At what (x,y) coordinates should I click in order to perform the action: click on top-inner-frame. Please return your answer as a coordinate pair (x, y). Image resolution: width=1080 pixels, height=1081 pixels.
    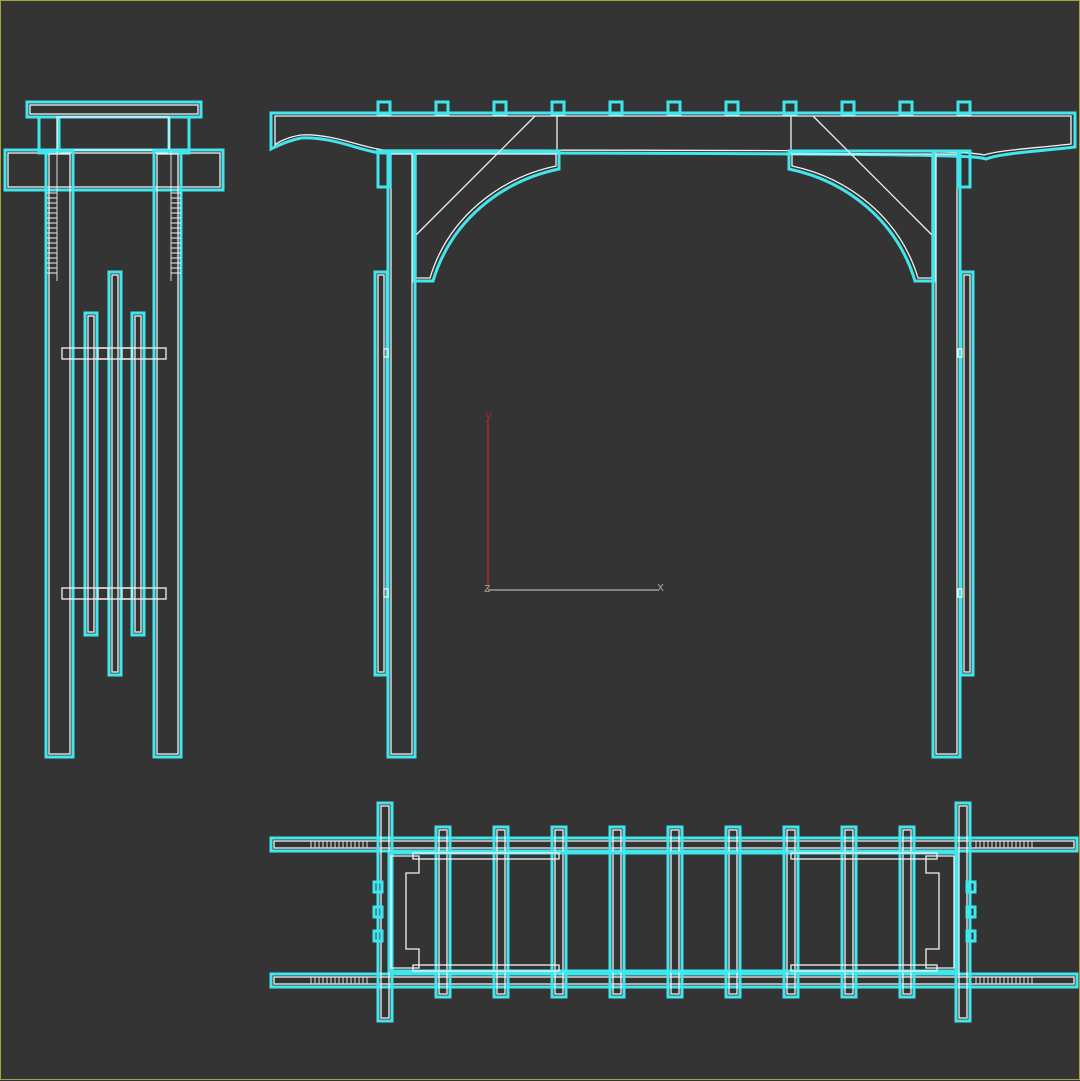
    Looking at the image, I should click on (673, 912).